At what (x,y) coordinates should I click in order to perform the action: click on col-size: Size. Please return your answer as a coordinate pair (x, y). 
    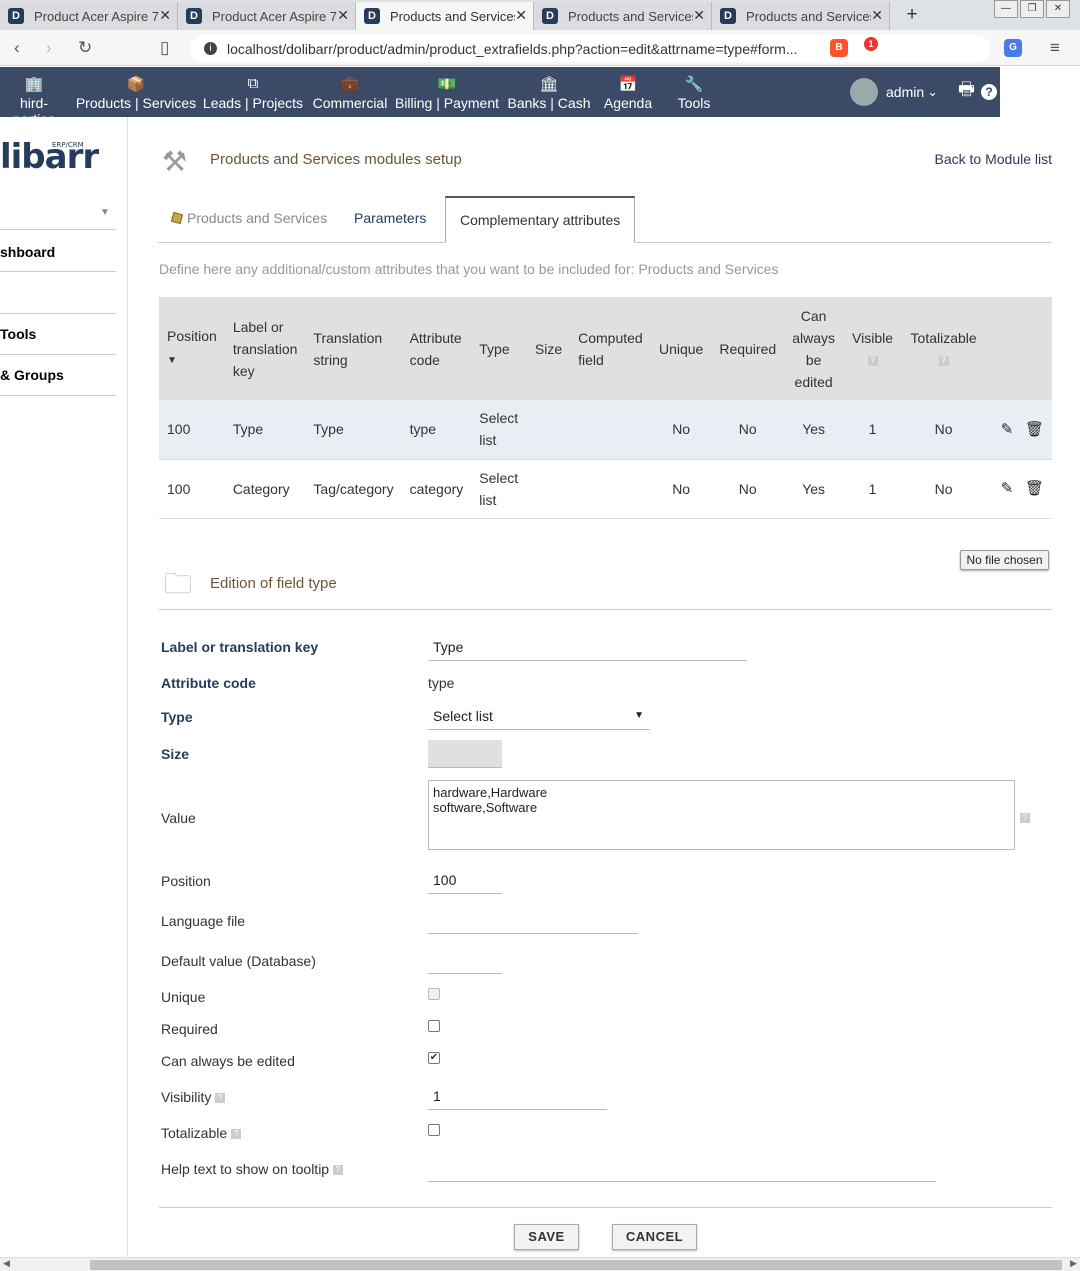
    Looking at the image, I should click on (548, 348).